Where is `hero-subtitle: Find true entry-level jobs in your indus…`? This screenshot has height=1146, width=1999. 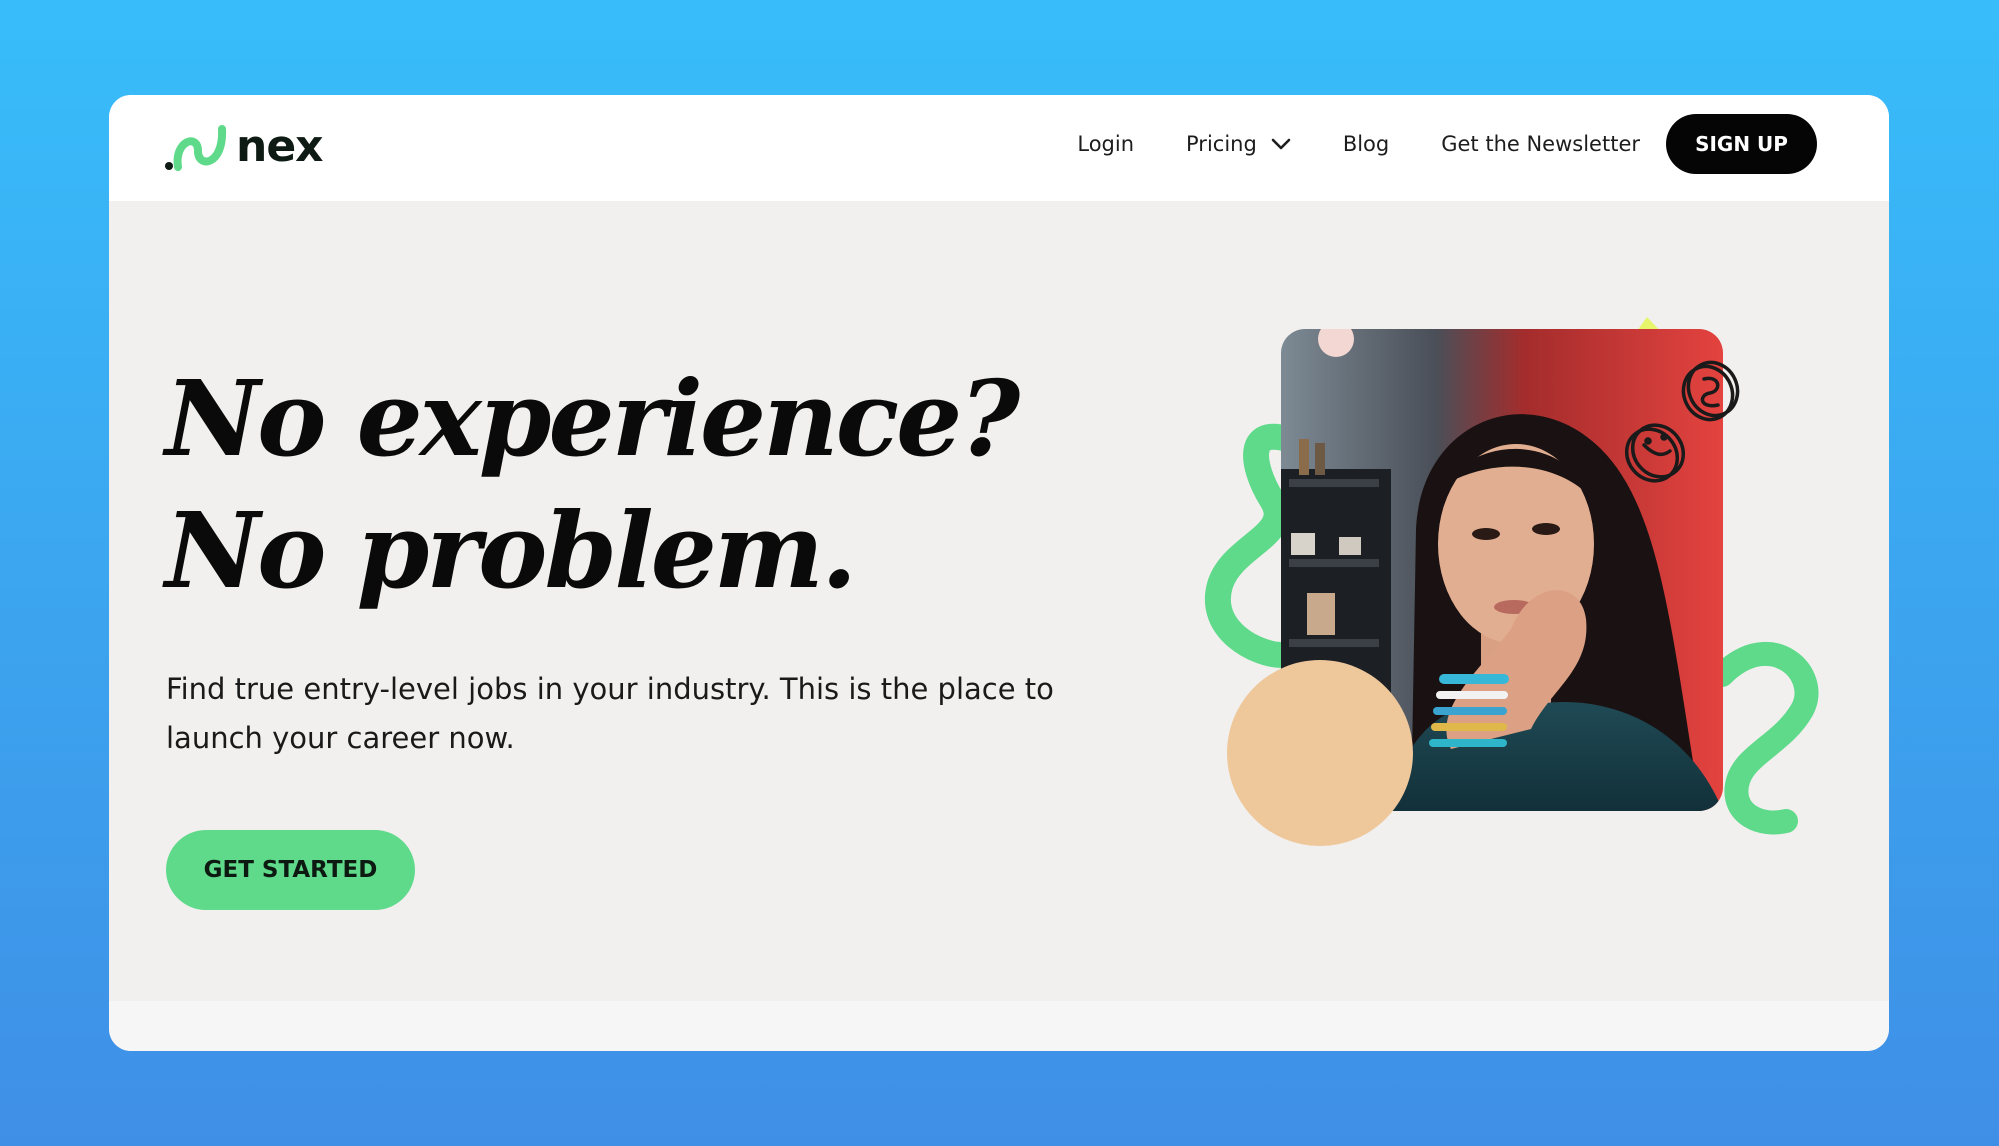 hero-subtitle: Find true entry-level jobs in your indus… is located at coordinates (610, 713).